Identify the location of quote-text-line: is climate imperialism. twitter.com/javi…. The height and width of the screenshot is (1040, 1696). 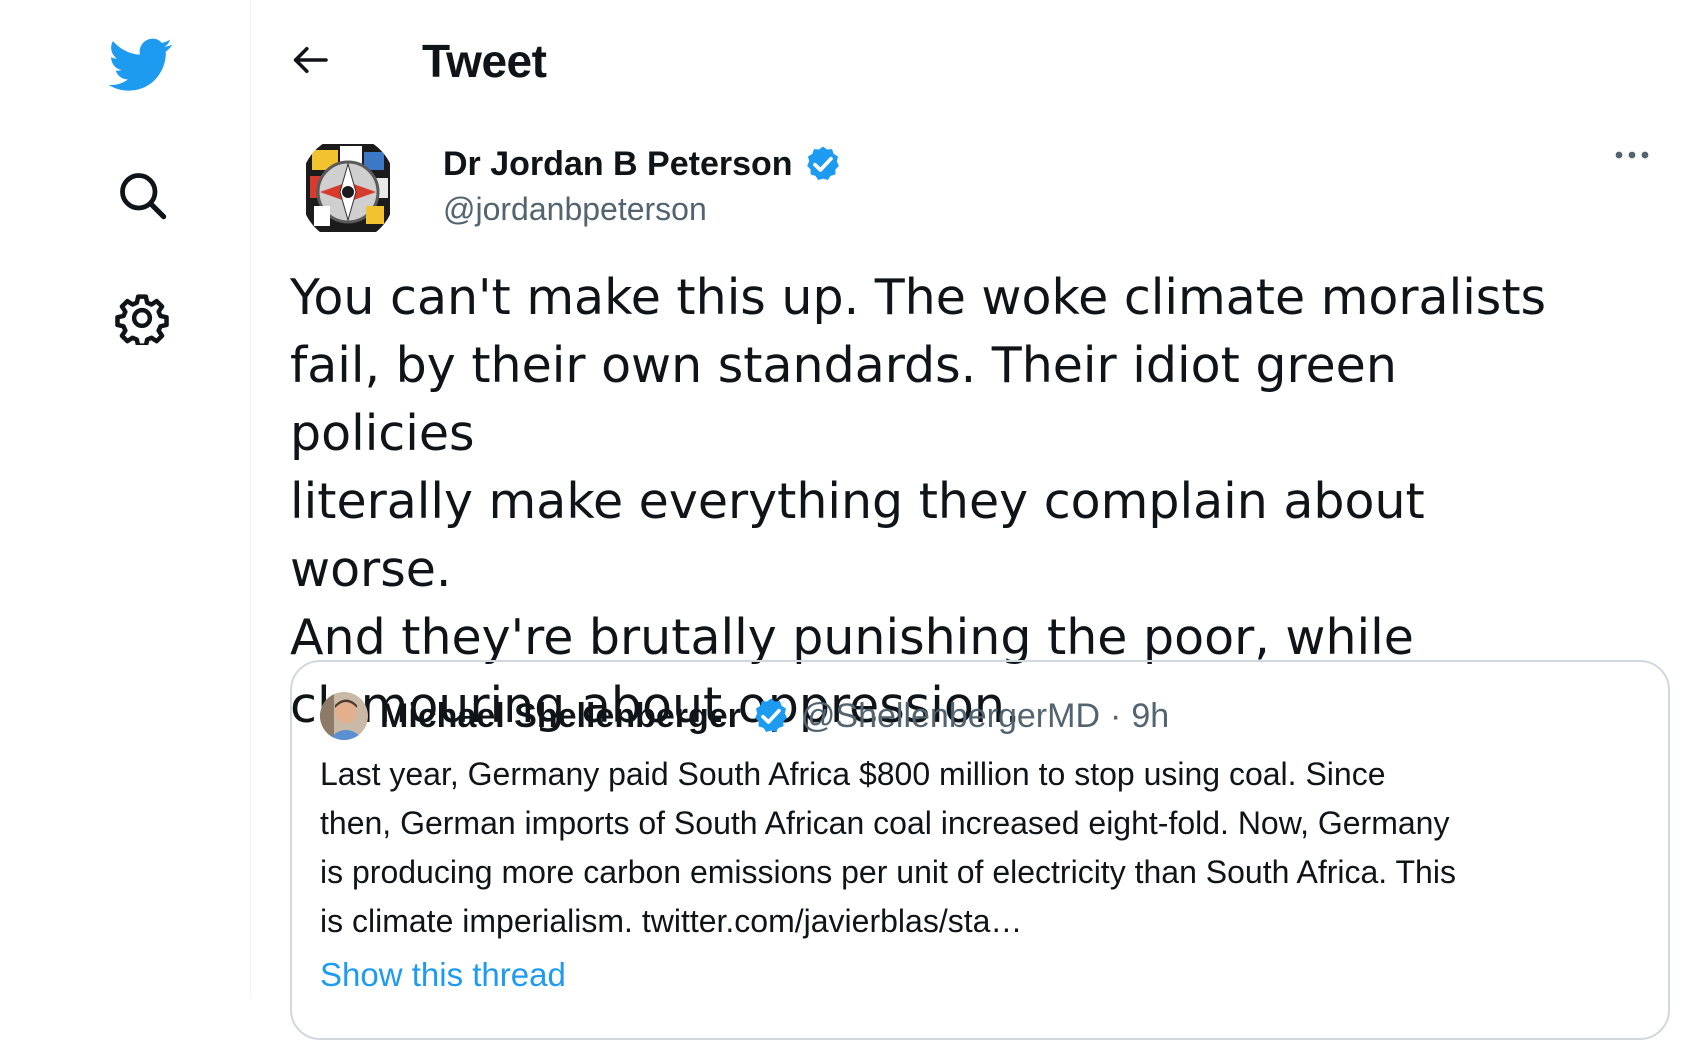
(671, 921).